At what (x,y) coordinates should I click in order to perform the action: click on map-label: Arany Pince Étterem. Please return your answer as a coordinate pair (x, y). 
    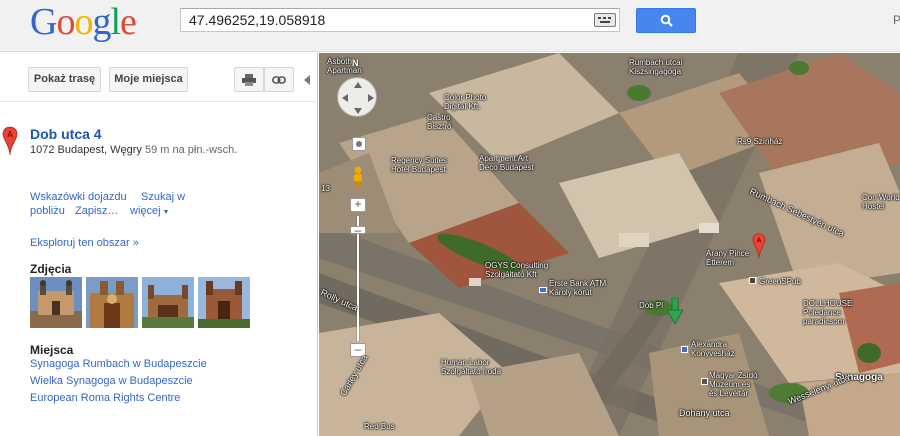
    Looking at the image, I should click on (727, 258).